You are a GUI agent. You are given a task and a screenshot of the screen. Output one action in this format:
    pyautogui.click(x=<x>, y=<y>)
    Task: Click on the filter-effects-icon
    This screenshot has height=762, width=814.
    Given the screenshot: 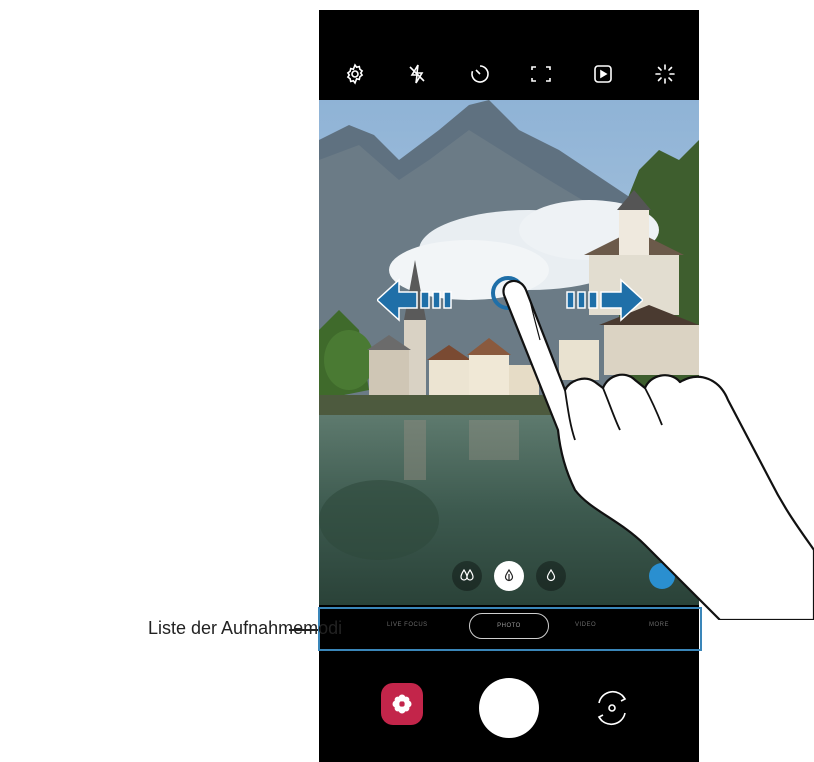 What is the action you would take?
    pyautogui.click(x=665, y=74)
    